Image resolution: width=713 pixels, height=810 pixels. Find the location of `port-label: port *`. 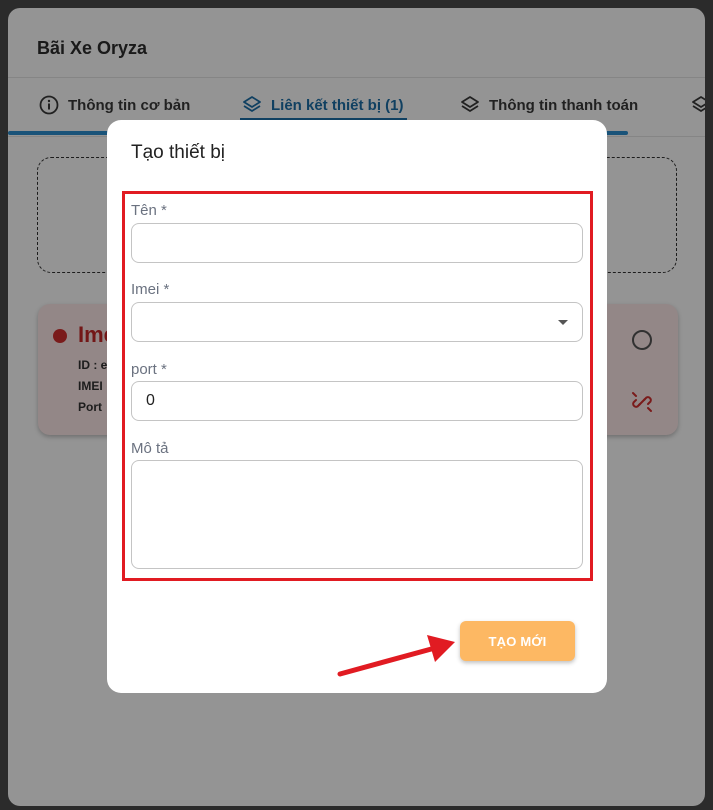

port-label: port * is located at coordinates (149, 369).